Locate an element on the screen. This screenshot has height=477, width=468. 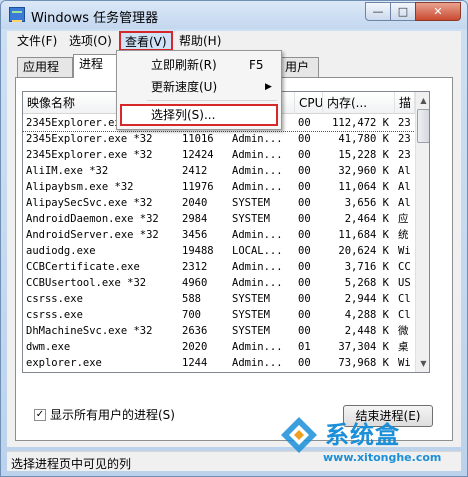
process-description: Al is located at coordinates (404, 187).